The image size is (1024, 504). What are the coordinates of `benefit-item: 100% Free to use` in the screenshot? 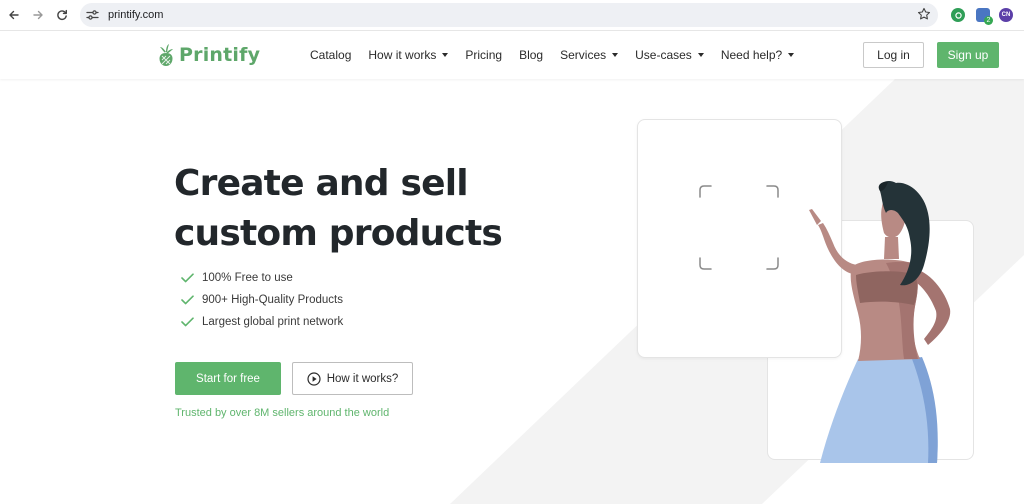 It's located at (262, 278).